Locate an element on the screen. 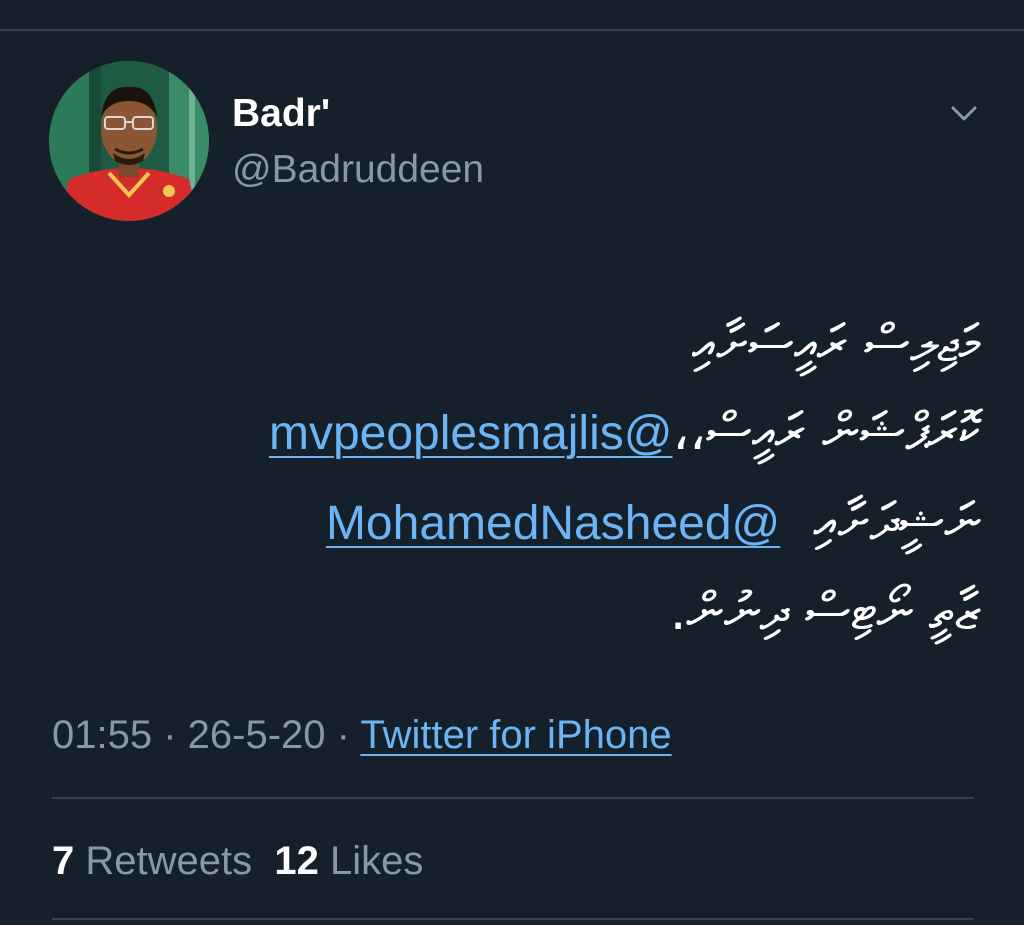  tweet-line-3: ނަޝީދަށާއި @MohamedNasheed is located at coordinates (540, 523).